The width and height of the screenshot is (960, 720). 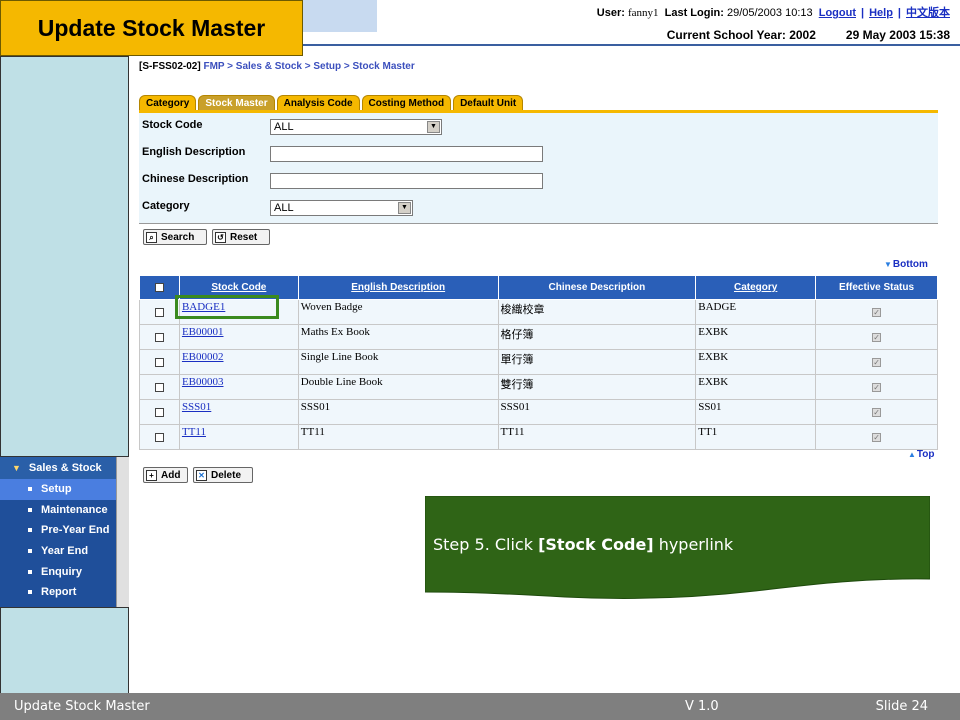 What do you see at coordinates (58, 551) in the screenshot?
I see `sidebar-item-year-end: Year End` at bounding box center [58, 551].